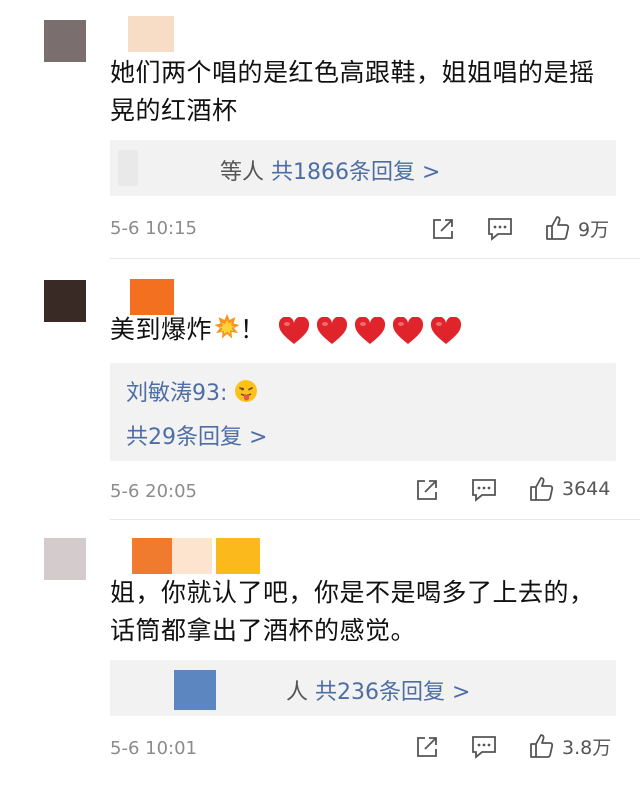 This screenshot has height=787, width=640. I want to click on like-count: 3.8万, so click(587, 747).